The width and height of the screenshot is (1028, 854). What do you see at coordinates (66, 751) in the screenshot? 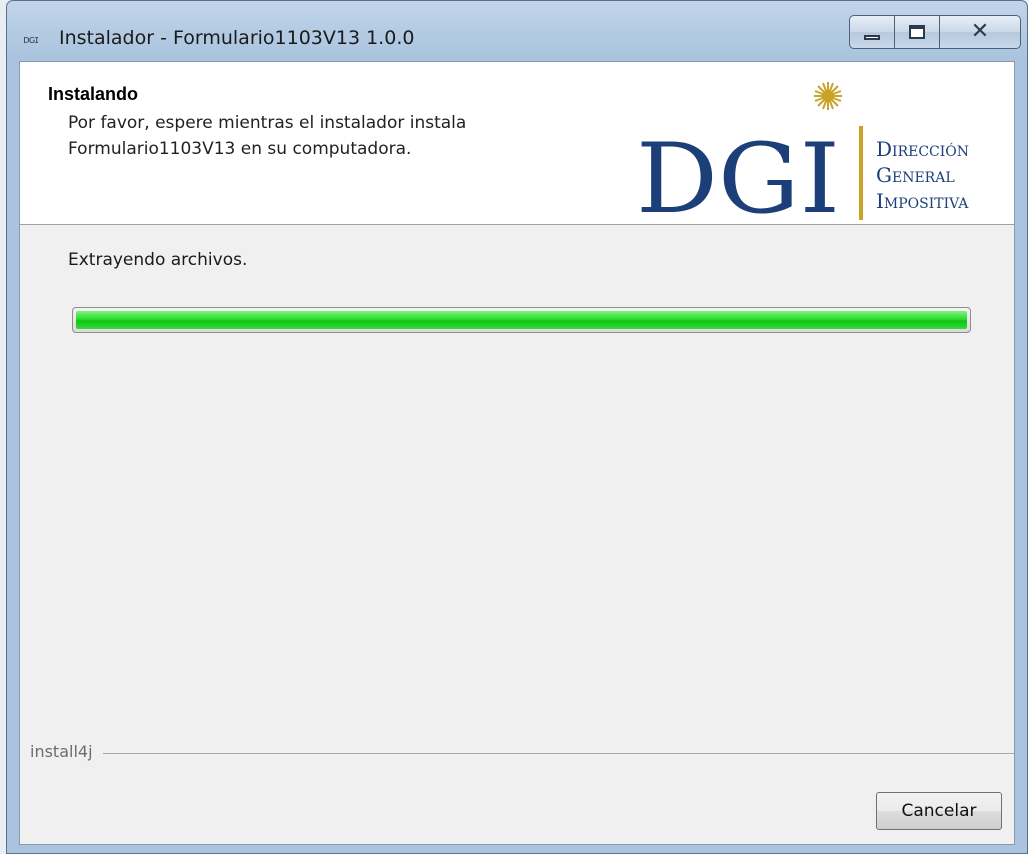
I see `brand-label: install4j` at bounding box center [66, 751].